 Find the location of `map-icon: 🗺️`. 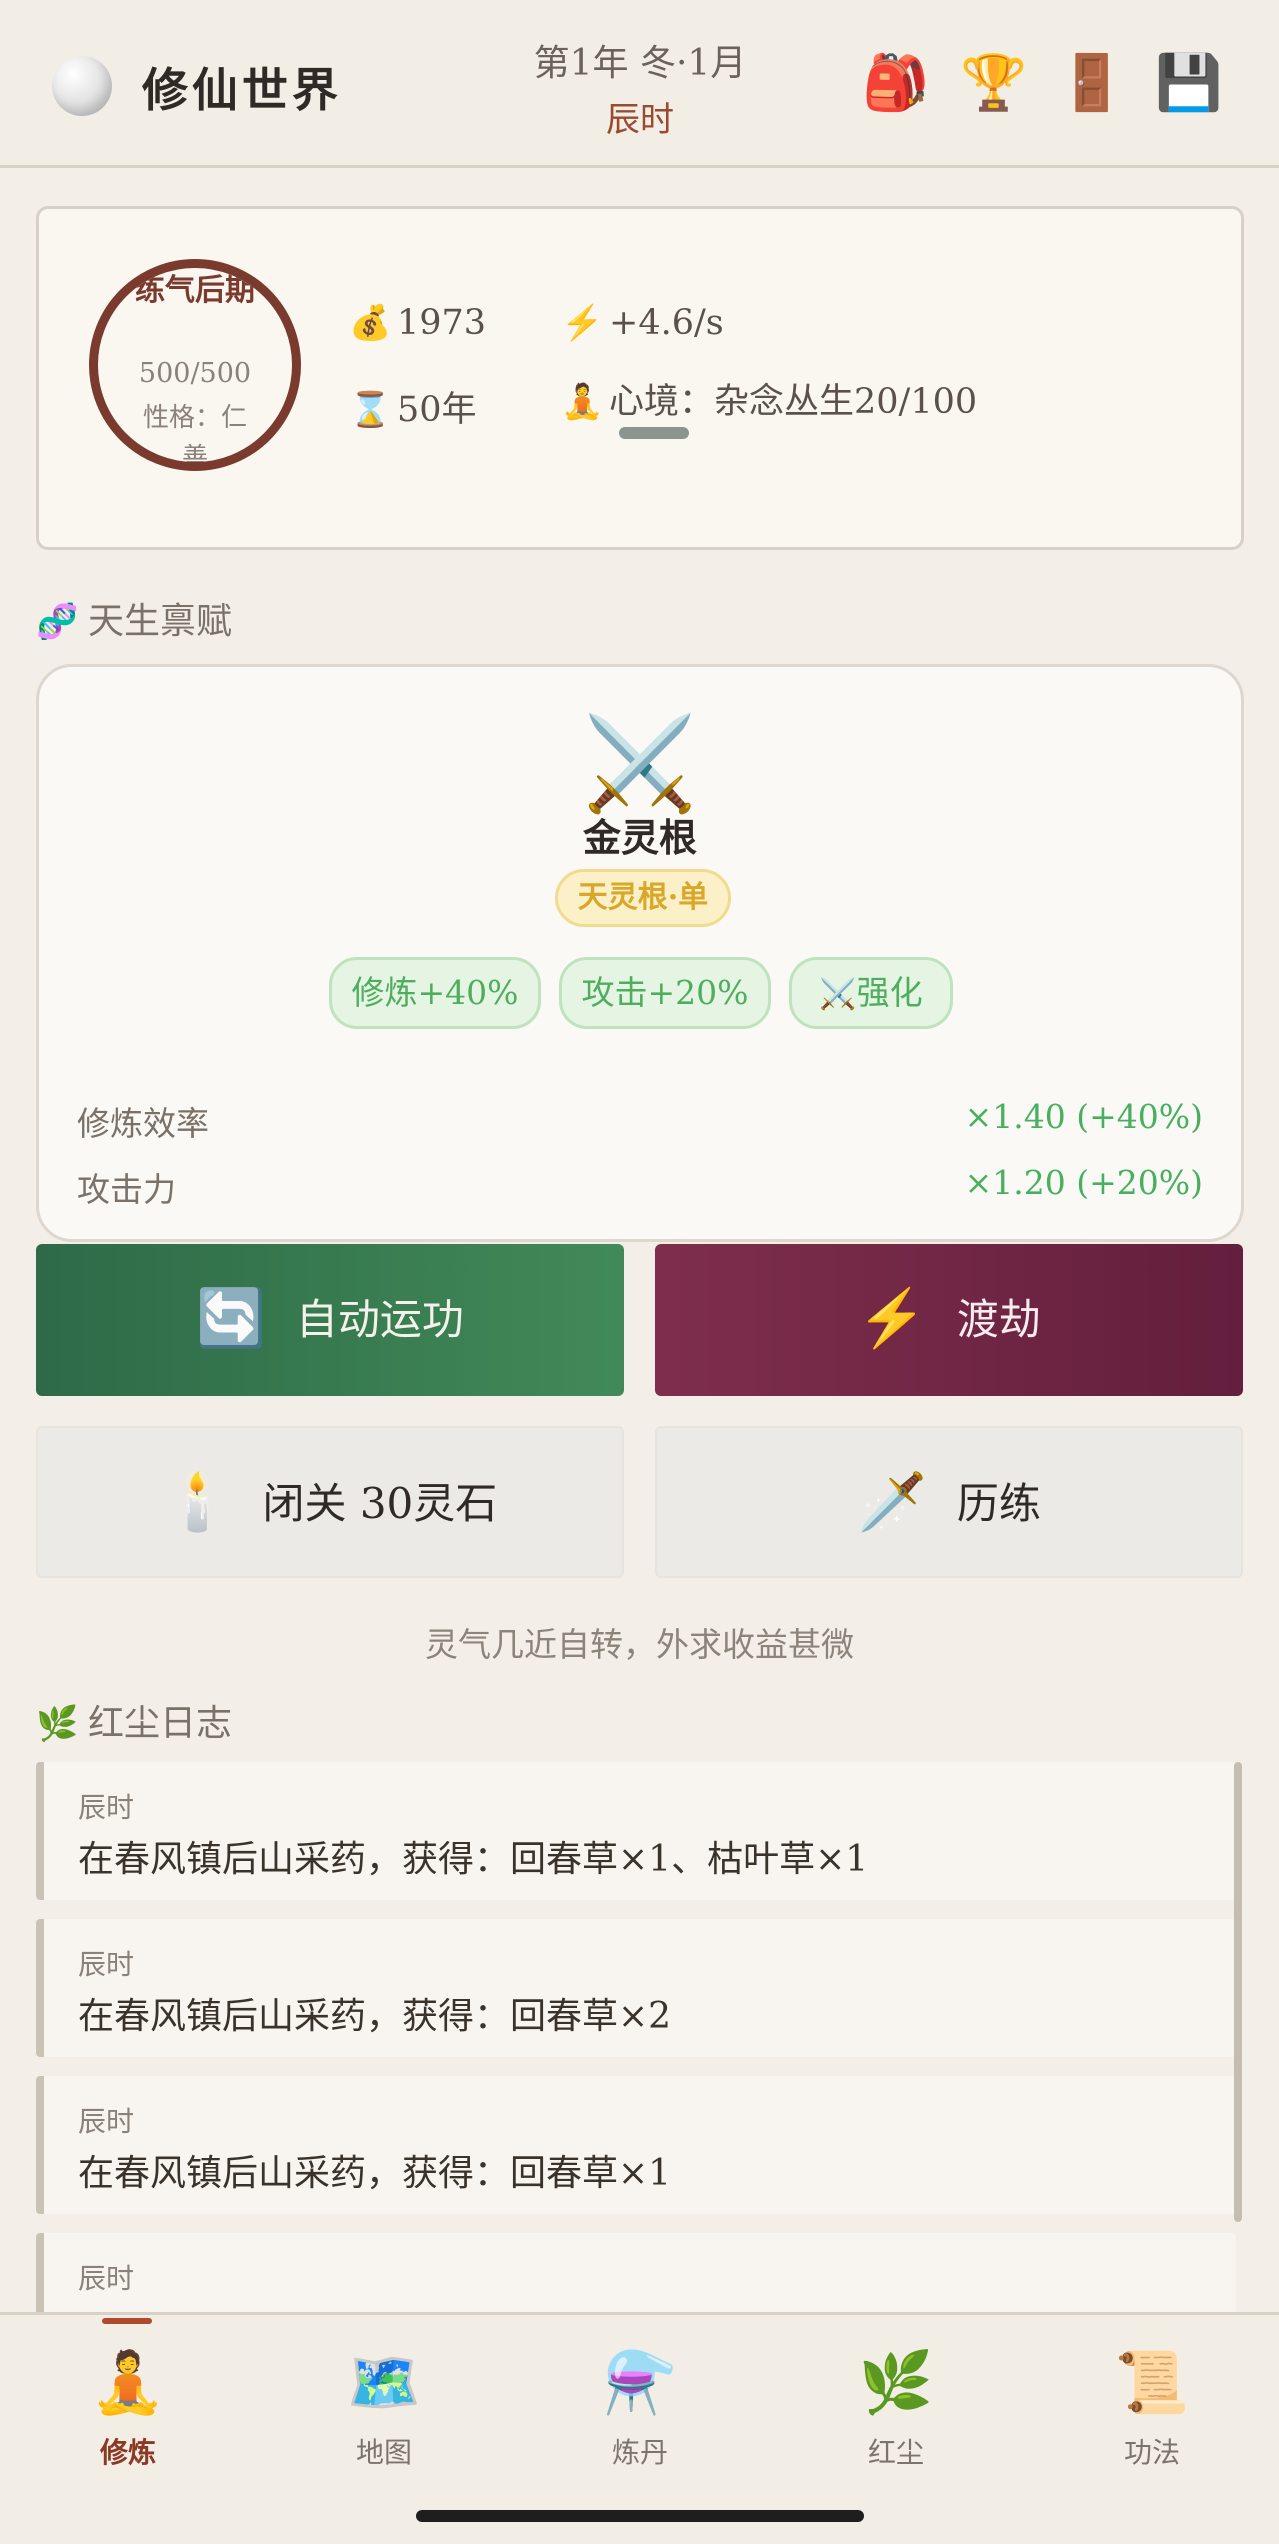

map-icon: 🗺️ is located at coordinates (384, 2383).